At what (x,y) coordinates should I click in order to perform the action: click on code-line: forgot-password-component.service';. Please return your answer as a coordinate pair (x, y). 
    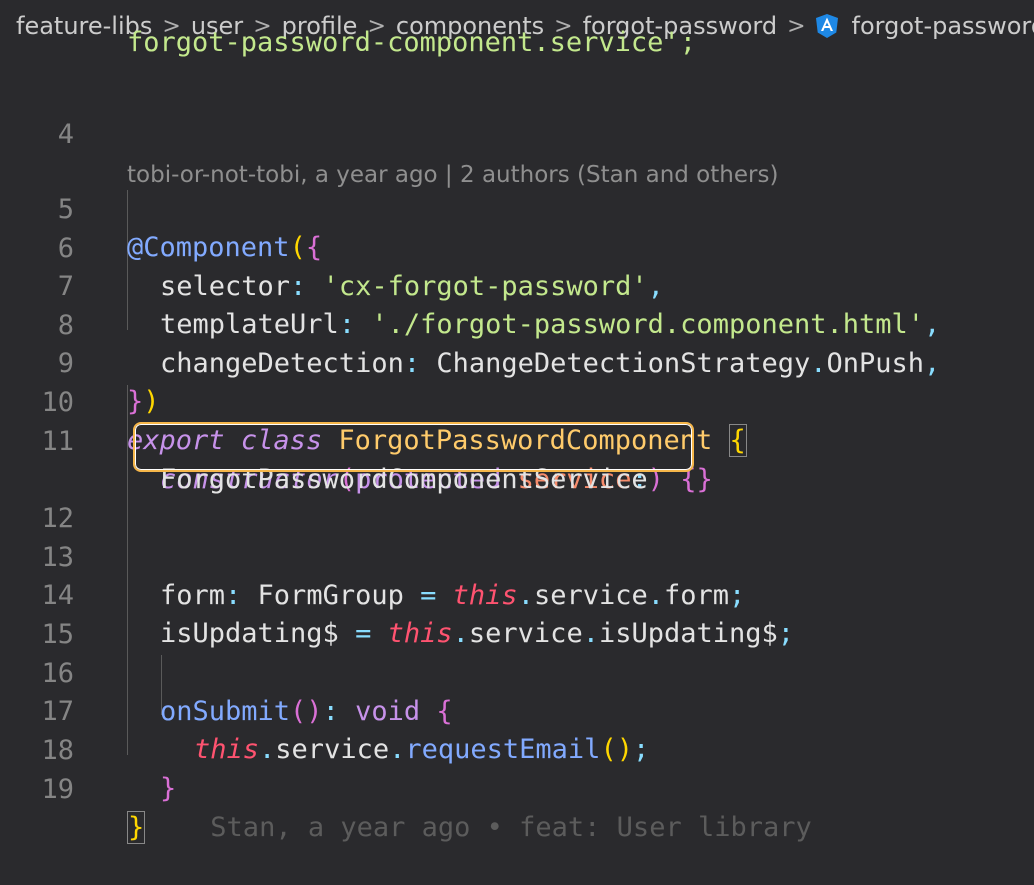
    Looking at the image, I should click on (517, 50).